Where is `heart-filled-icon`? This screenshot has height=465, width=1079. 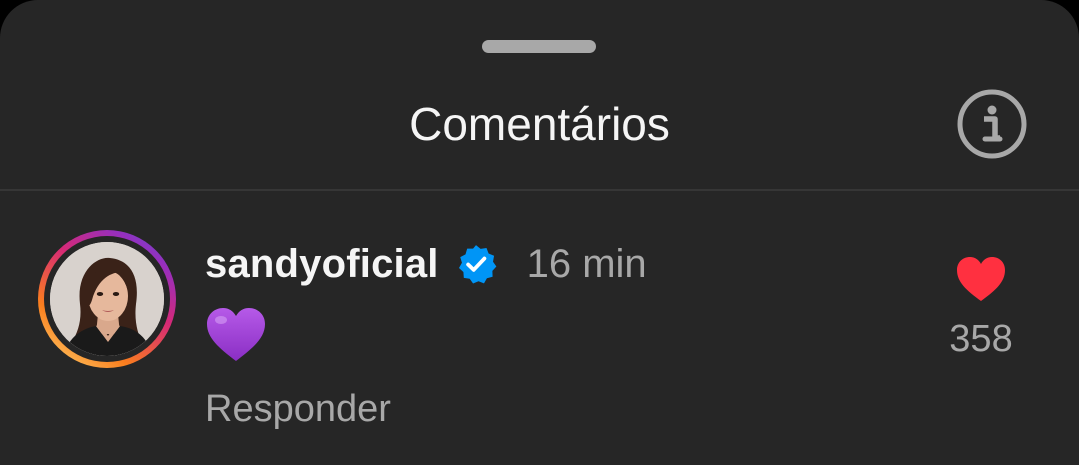
heart-filled-icon is located at coordinates (981, 279).